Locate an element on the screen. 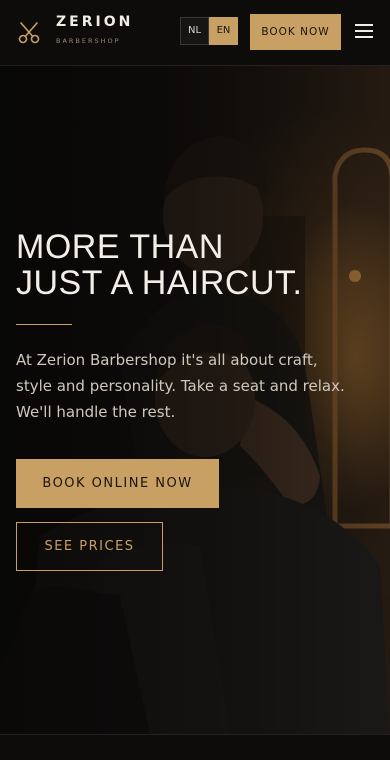 Image resolution: width=390 pixels, height=760 pixels. hero-title: MORE THAN JUST A HAIRCUT. is located at coordinates (186, 265).